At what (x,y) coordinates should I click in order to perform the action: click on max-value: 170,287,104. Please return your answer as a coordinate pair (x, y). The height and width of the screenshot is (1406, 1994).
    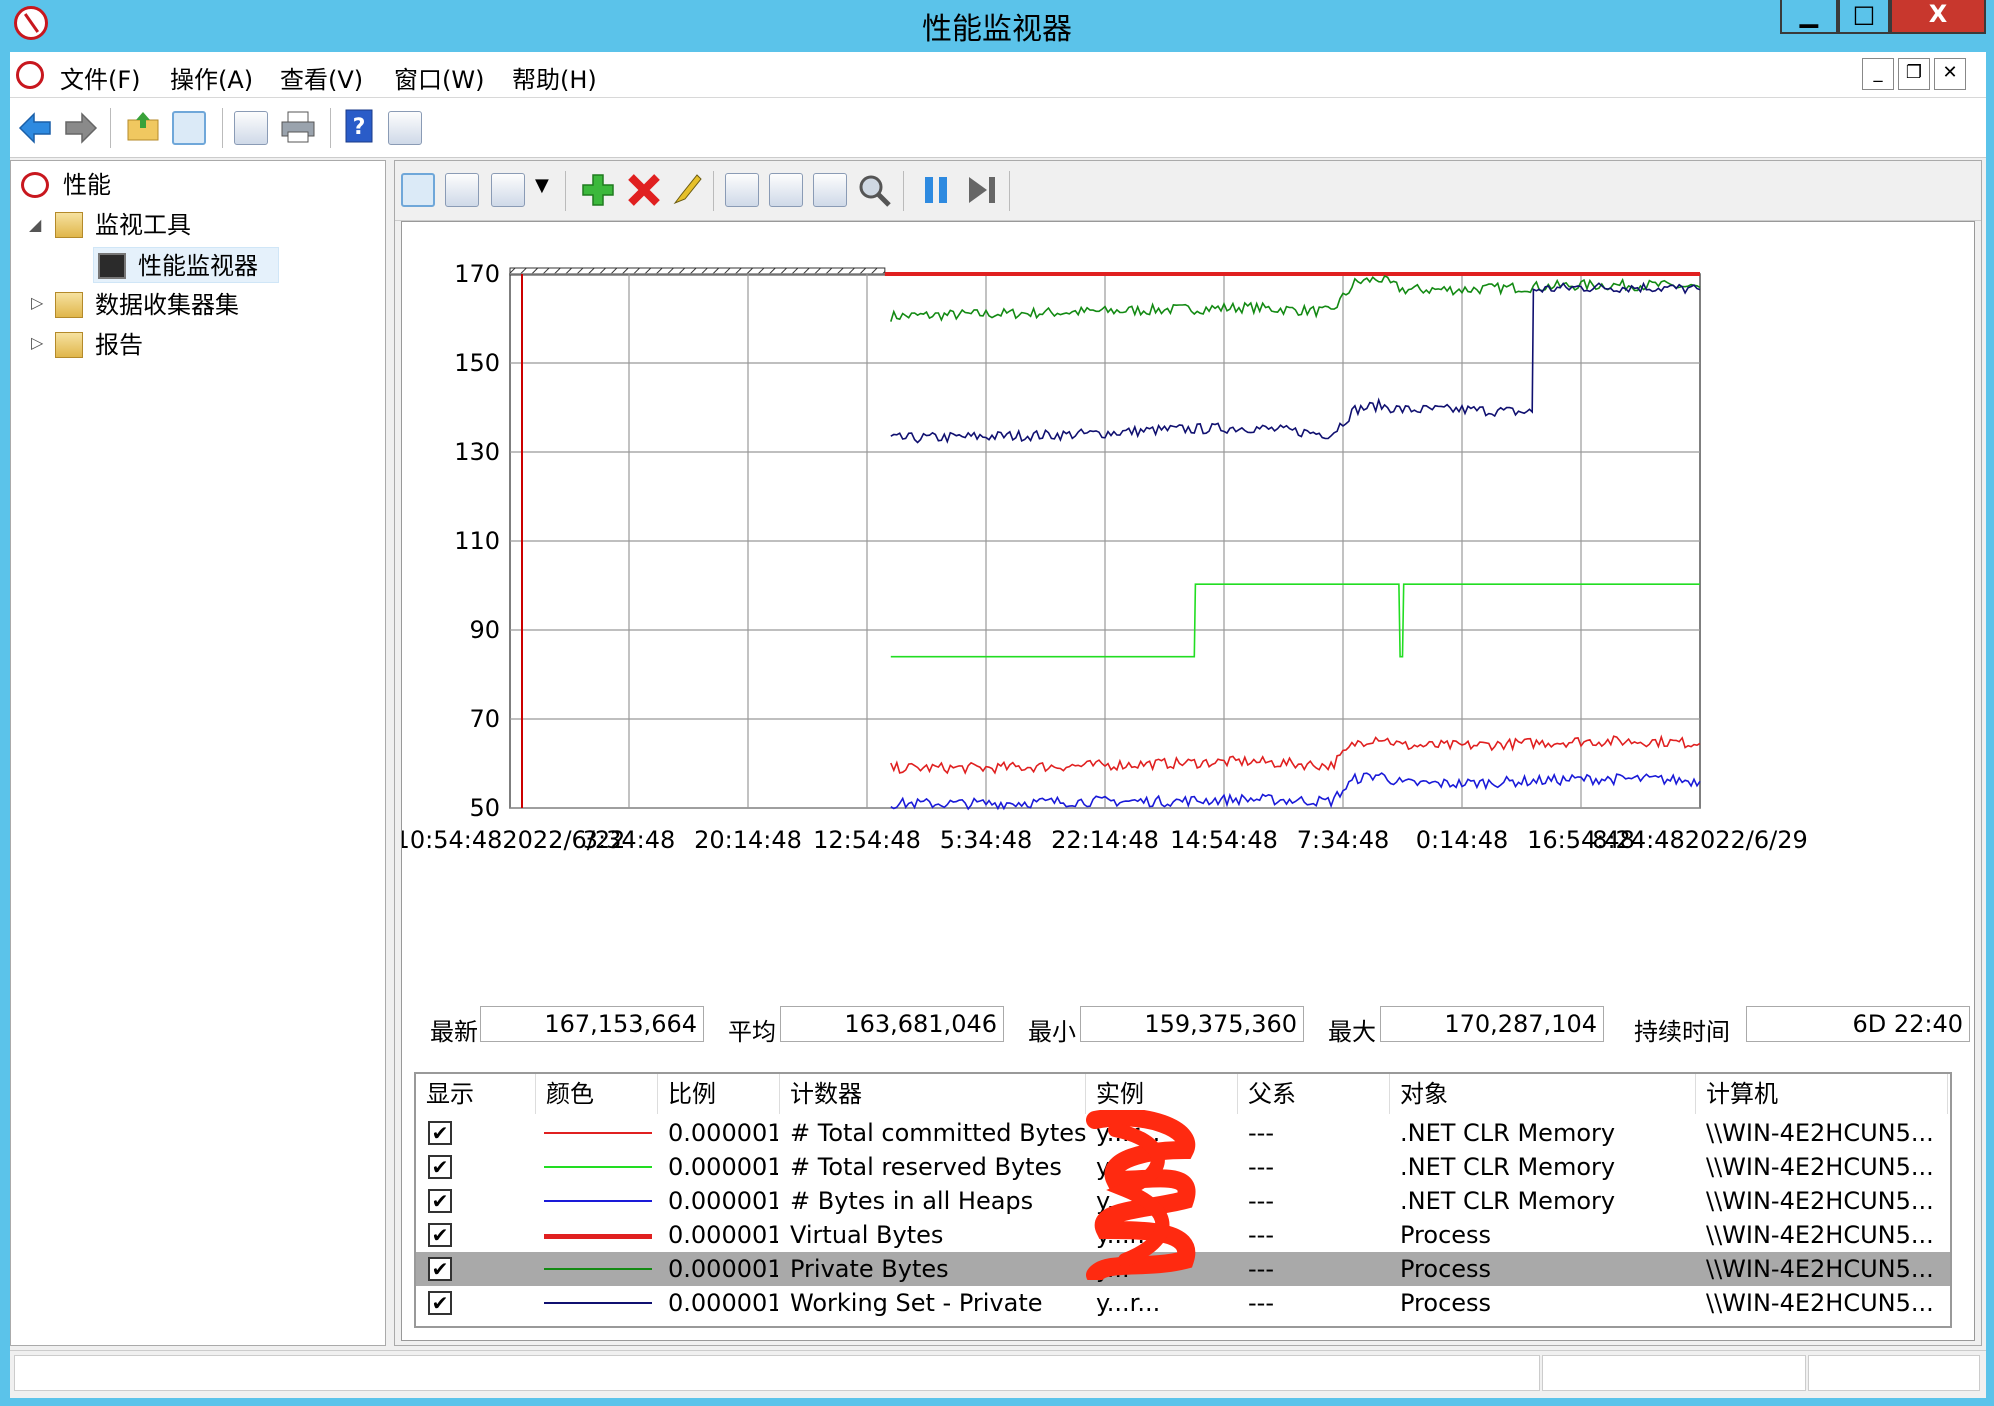
    Looking at the image, I should click on (1492, 1024).